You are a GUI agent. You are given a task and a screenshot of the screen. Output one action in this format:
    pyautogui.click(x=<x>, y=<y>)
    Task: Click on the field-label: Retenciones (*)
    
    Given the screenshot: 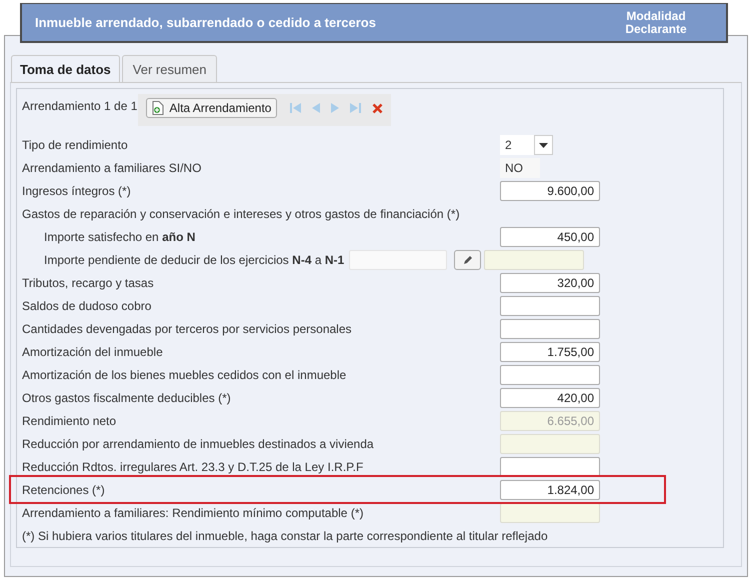 What is the action you would take?
    pyautogui.click(x=64, y=489)
    